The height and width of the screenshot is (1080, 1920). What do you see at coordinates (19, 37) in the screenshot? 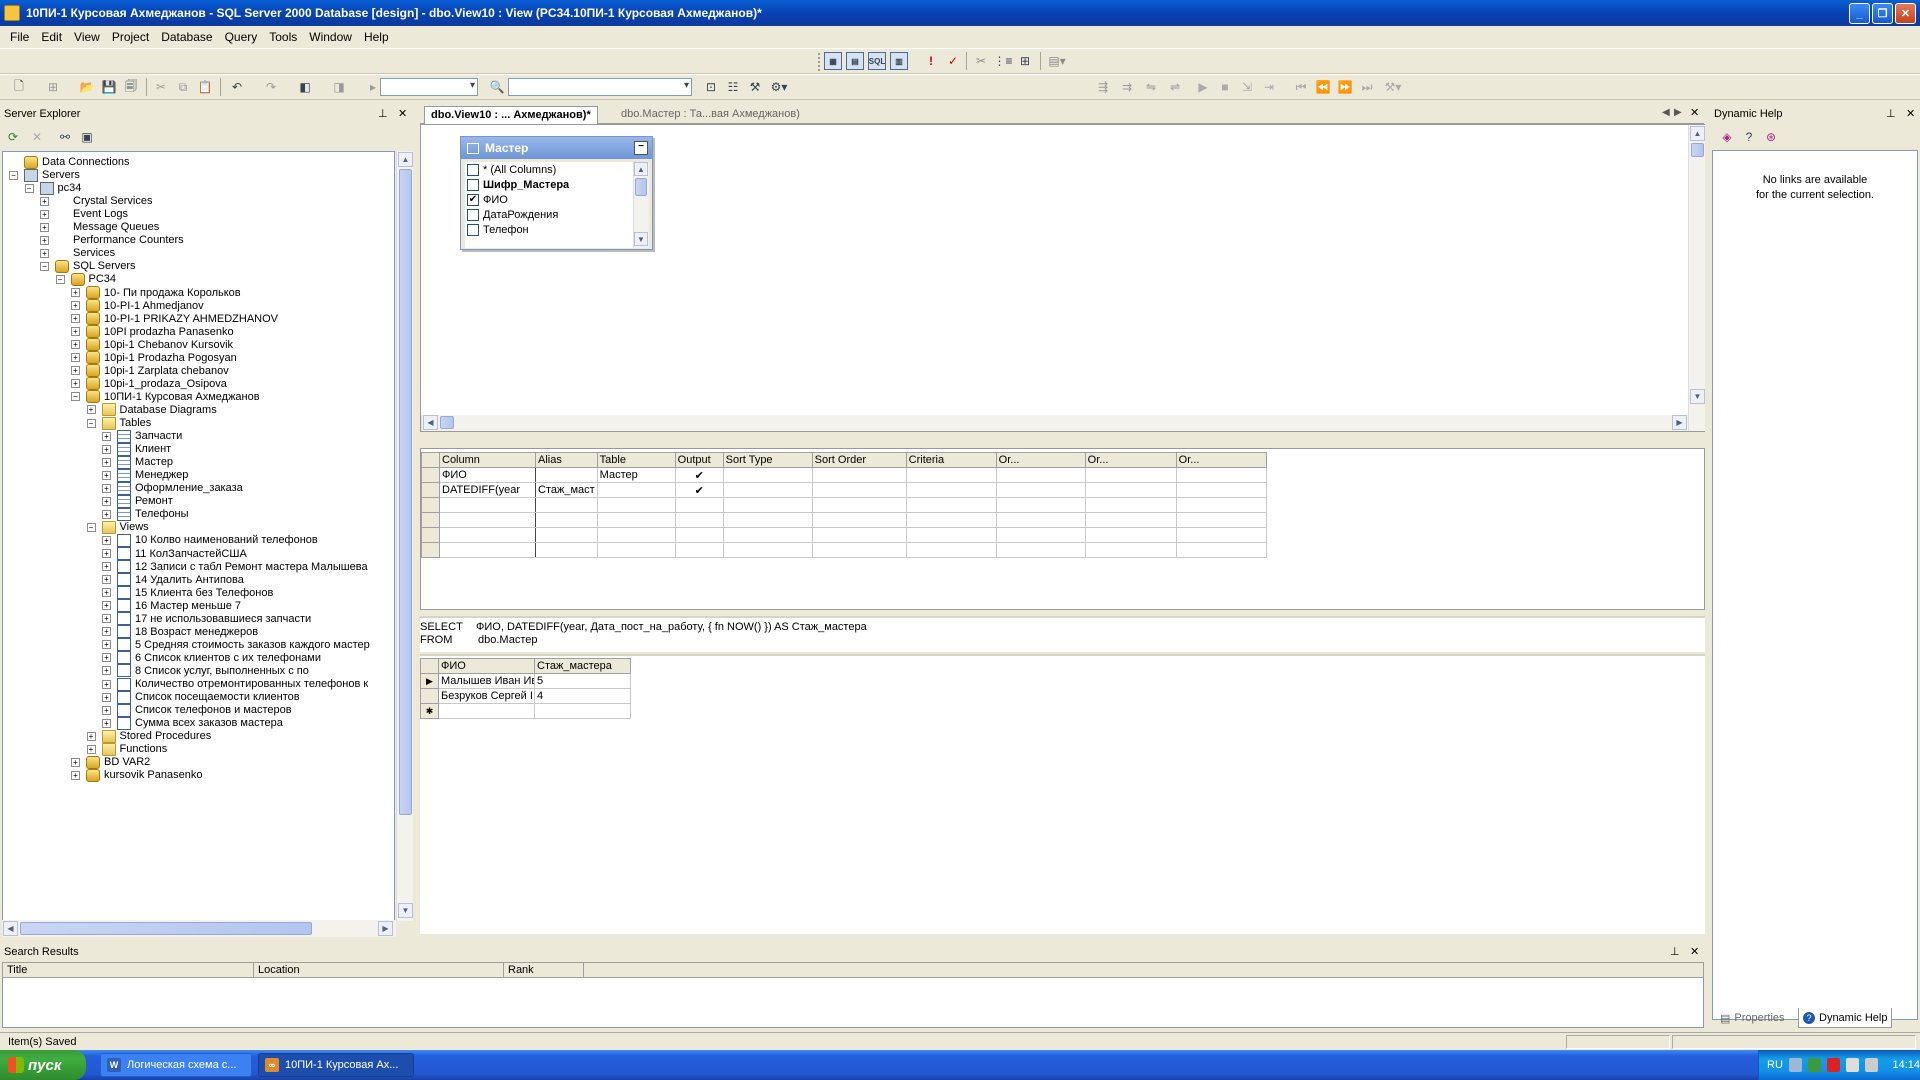
I see `menu-file: File` at bounding box center [19, 37].